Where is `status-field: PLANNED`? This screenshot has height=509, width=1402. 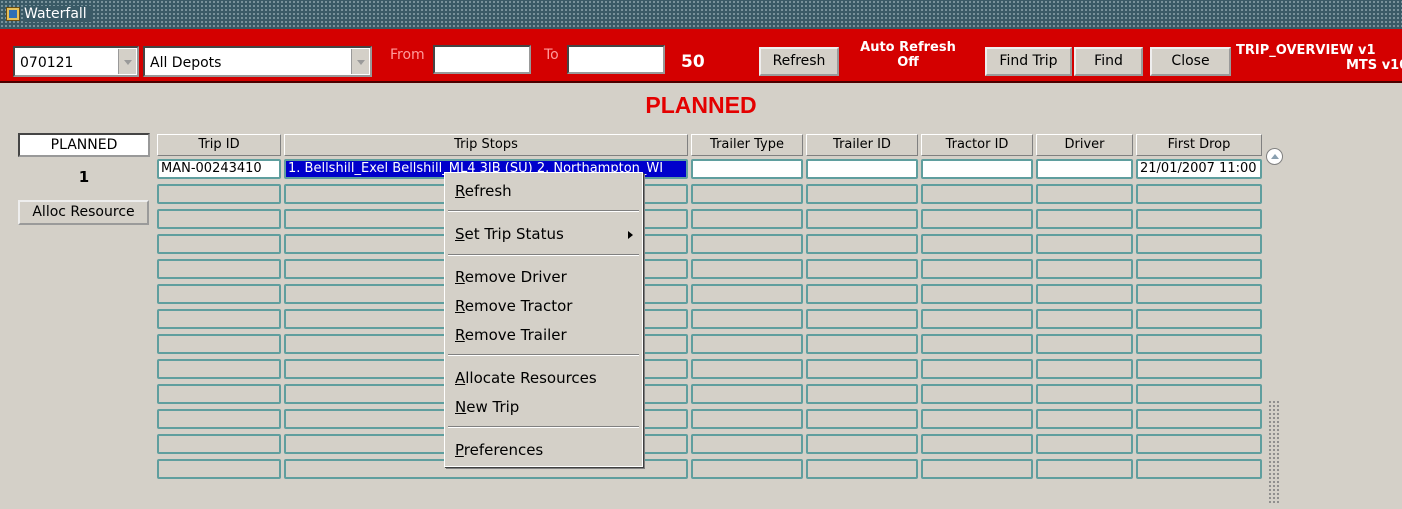 status-field: PLANNED is located at coordinates (84, 145).